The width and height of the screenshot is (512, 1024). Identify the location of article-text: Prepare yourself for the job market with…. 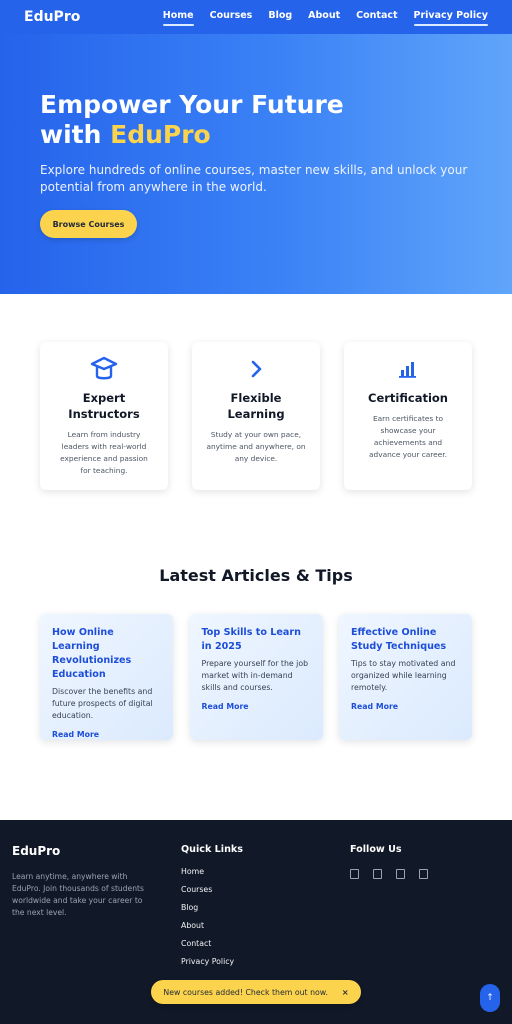
(255, 675).